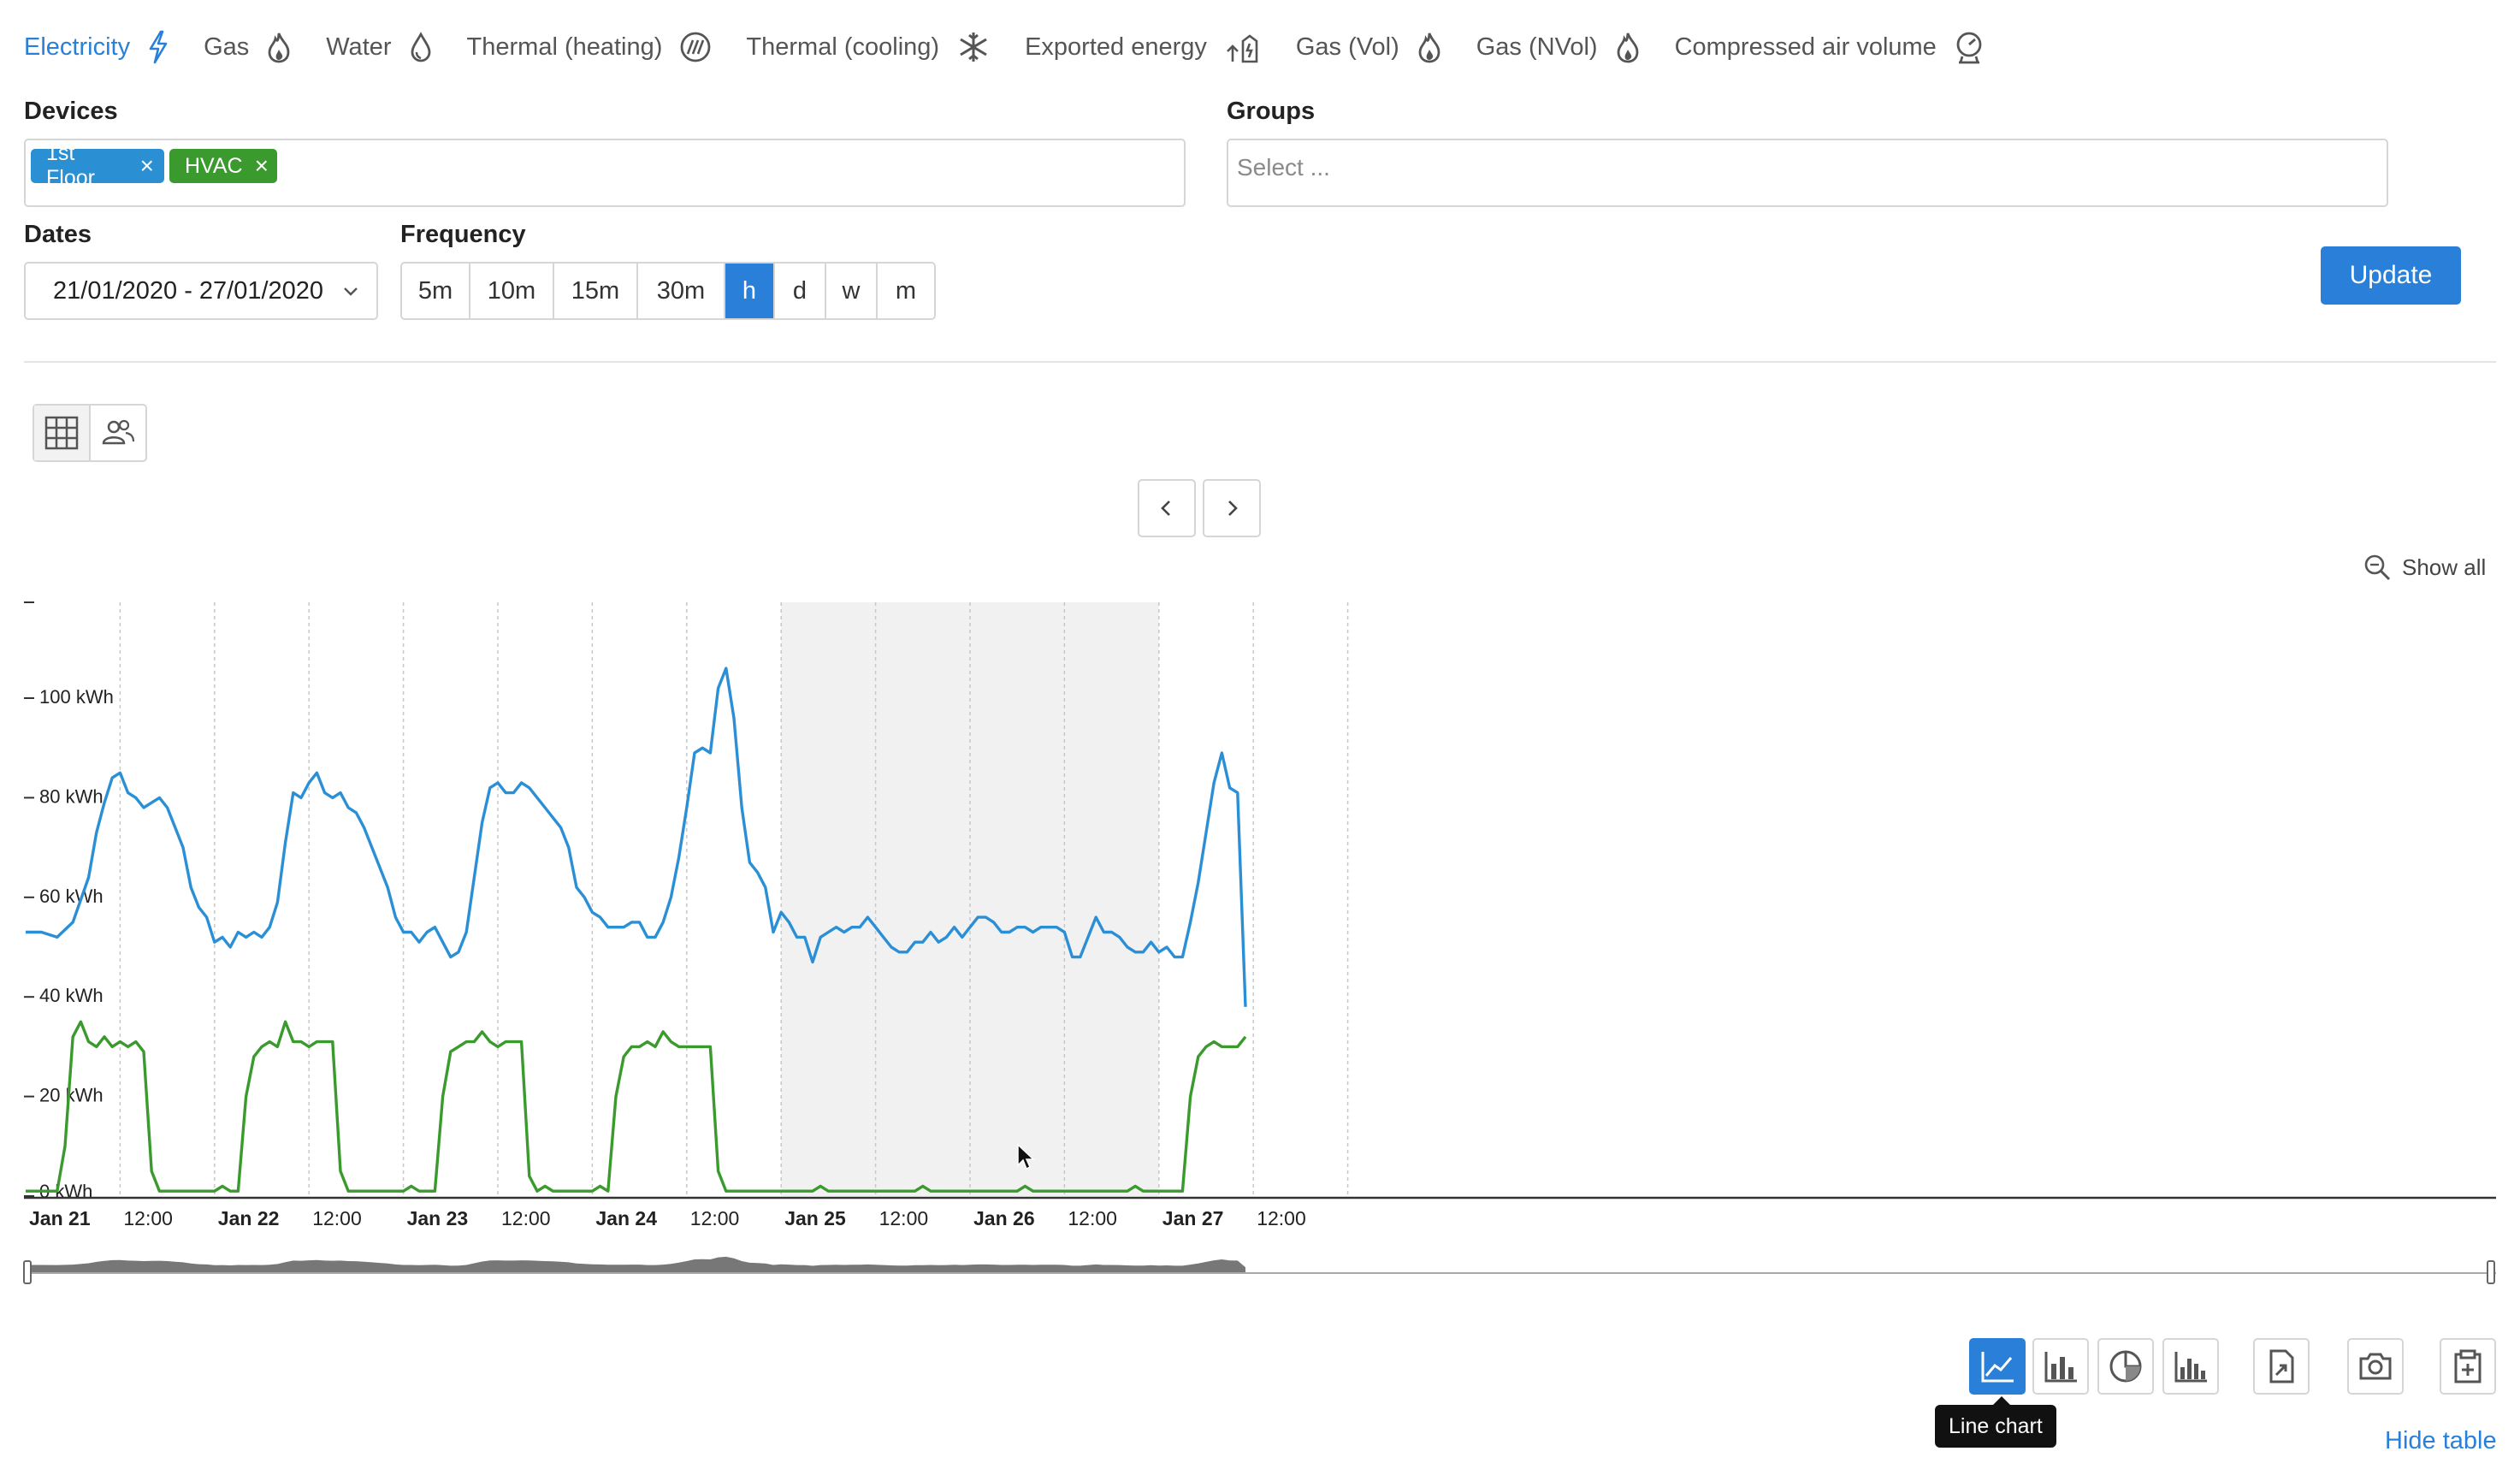  What do you see at coordinates (969, 47) in the screenshot?
I see `snowflake-icon` at bounding box center [969, 47].